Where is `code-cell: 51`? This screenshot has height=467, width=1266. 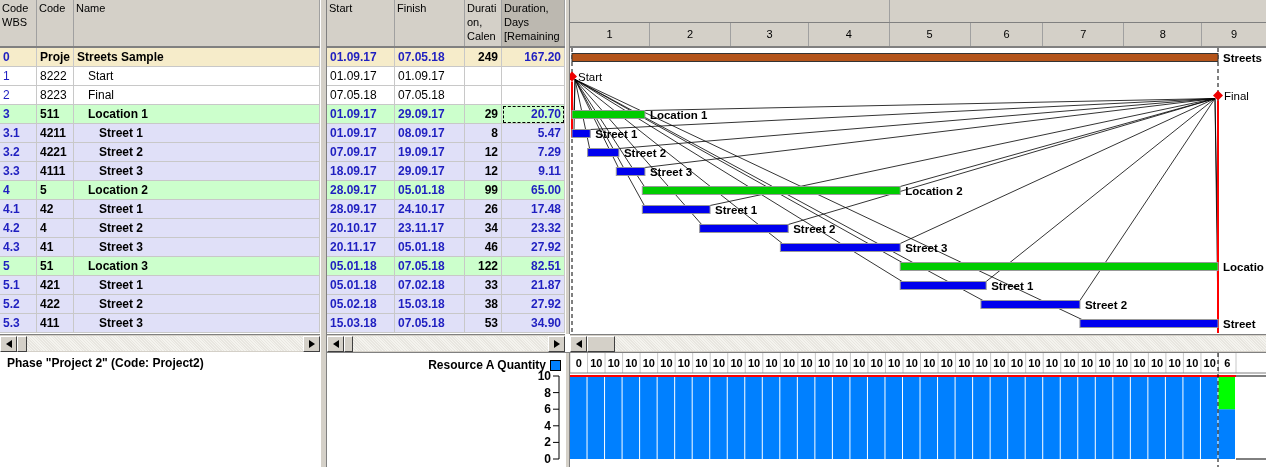
code-cell: 51 is located at coordinates (55, 266).